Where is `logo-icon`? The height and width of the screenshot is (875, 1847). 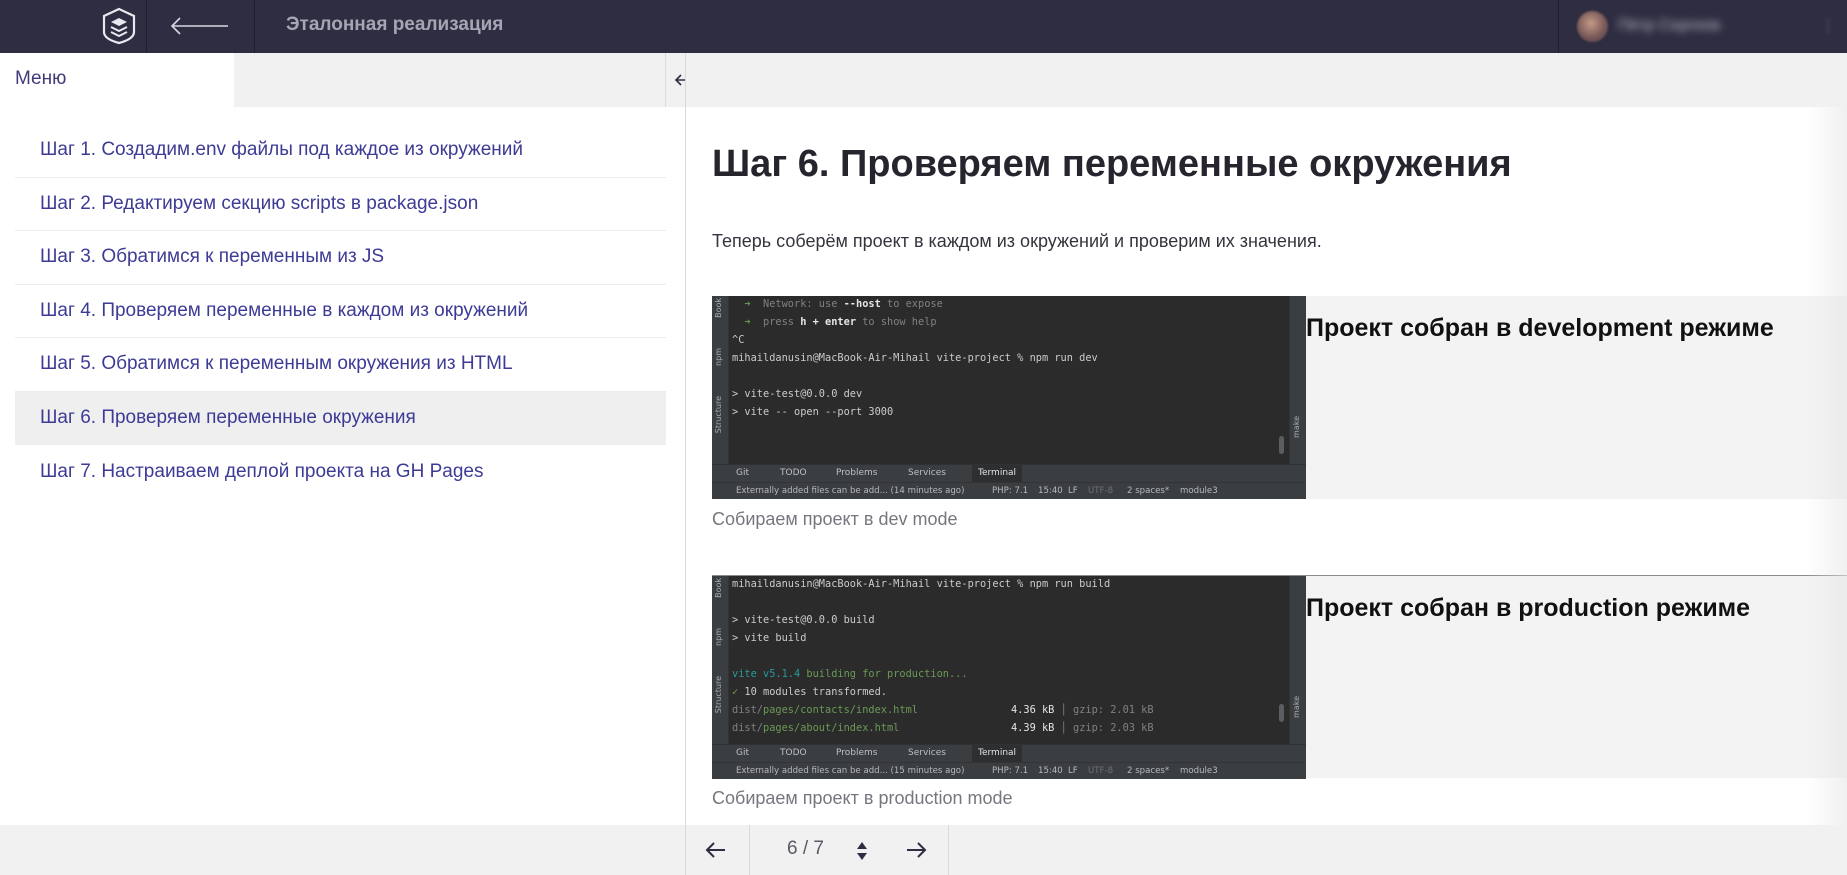 logo-icon is located at coordinates (119, 26).